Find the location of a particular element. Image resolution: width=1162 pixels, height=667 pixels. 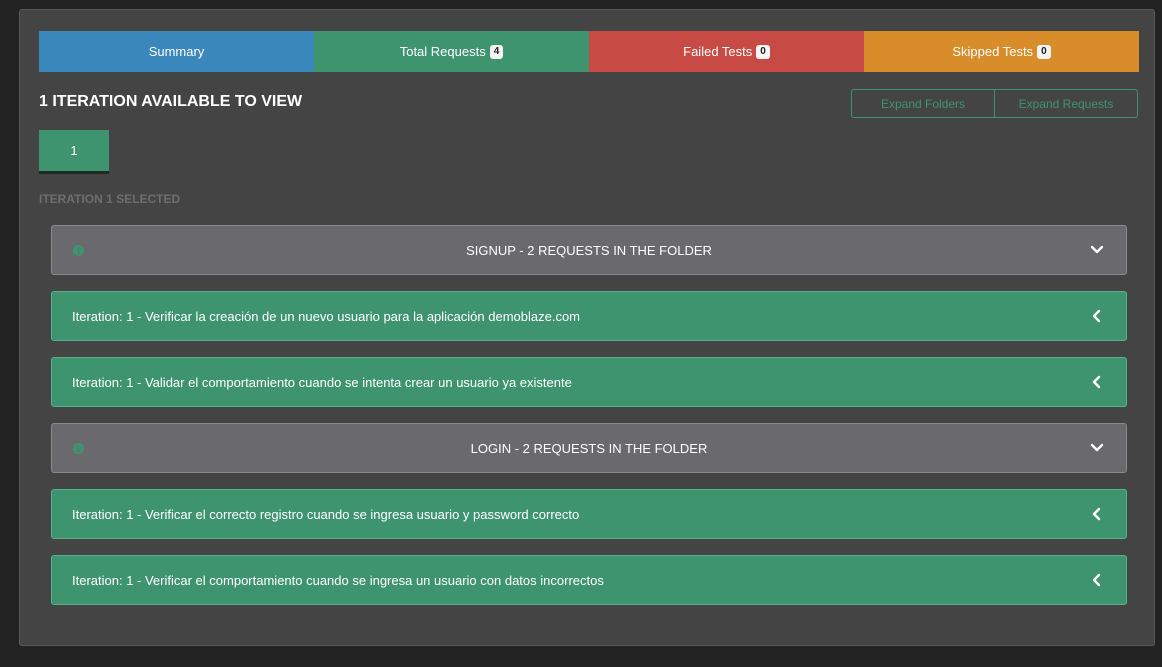

iteration-1-button: 1 is located at coordinates (74, 152).